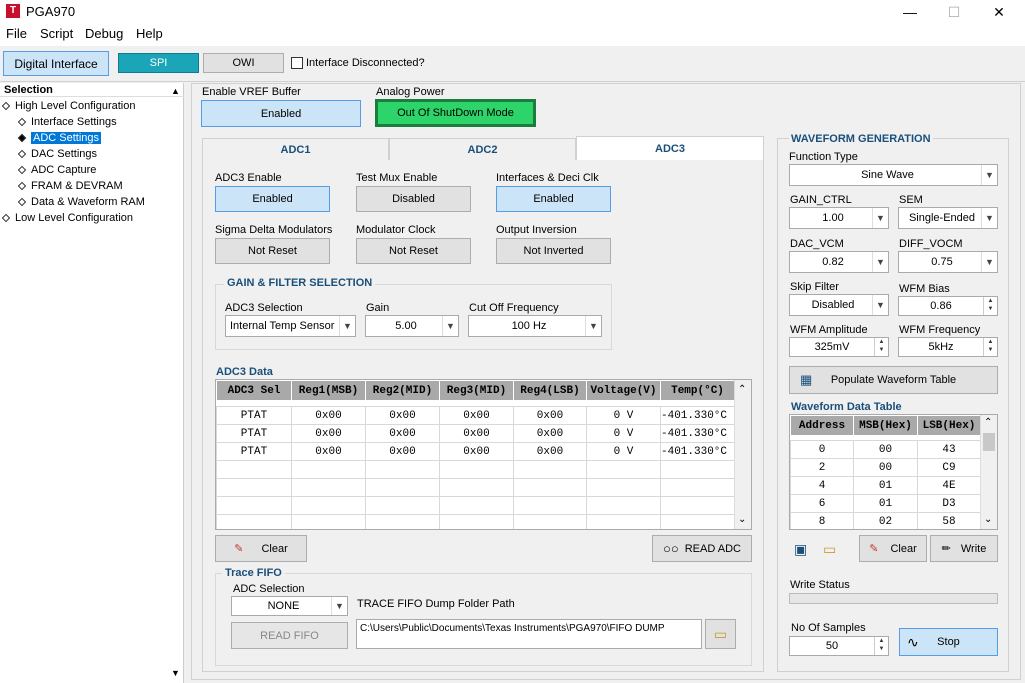 This screenshot has width=1025, height=683. I want to click on table-row: 0 00 43, so click(885, 449).